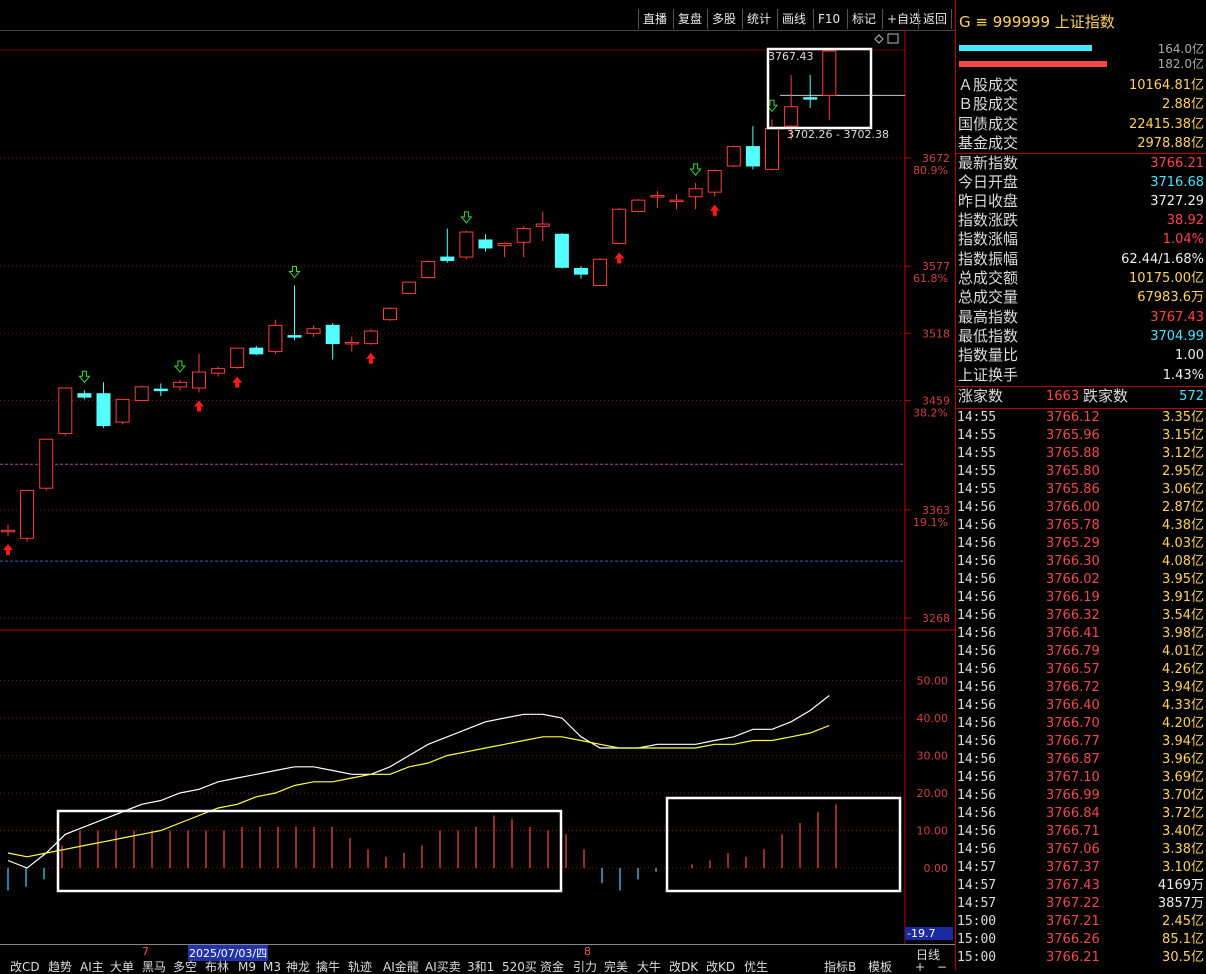 The width and height of the screenshot is (1206, 974). What do you see at coordinates (1081, 436) in the screenshot?
I see `tick-row: 14:55 3765.96 3.15亿` at bounding box center [1081, 436].